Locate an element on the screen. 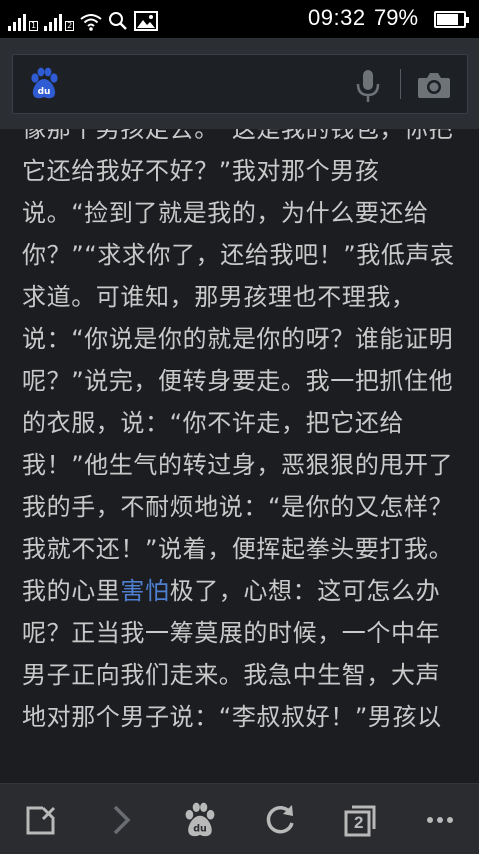 Image resolution: width=479 pixels, height=854 pixels. close-page-icon is located at coordinates (41, 820).